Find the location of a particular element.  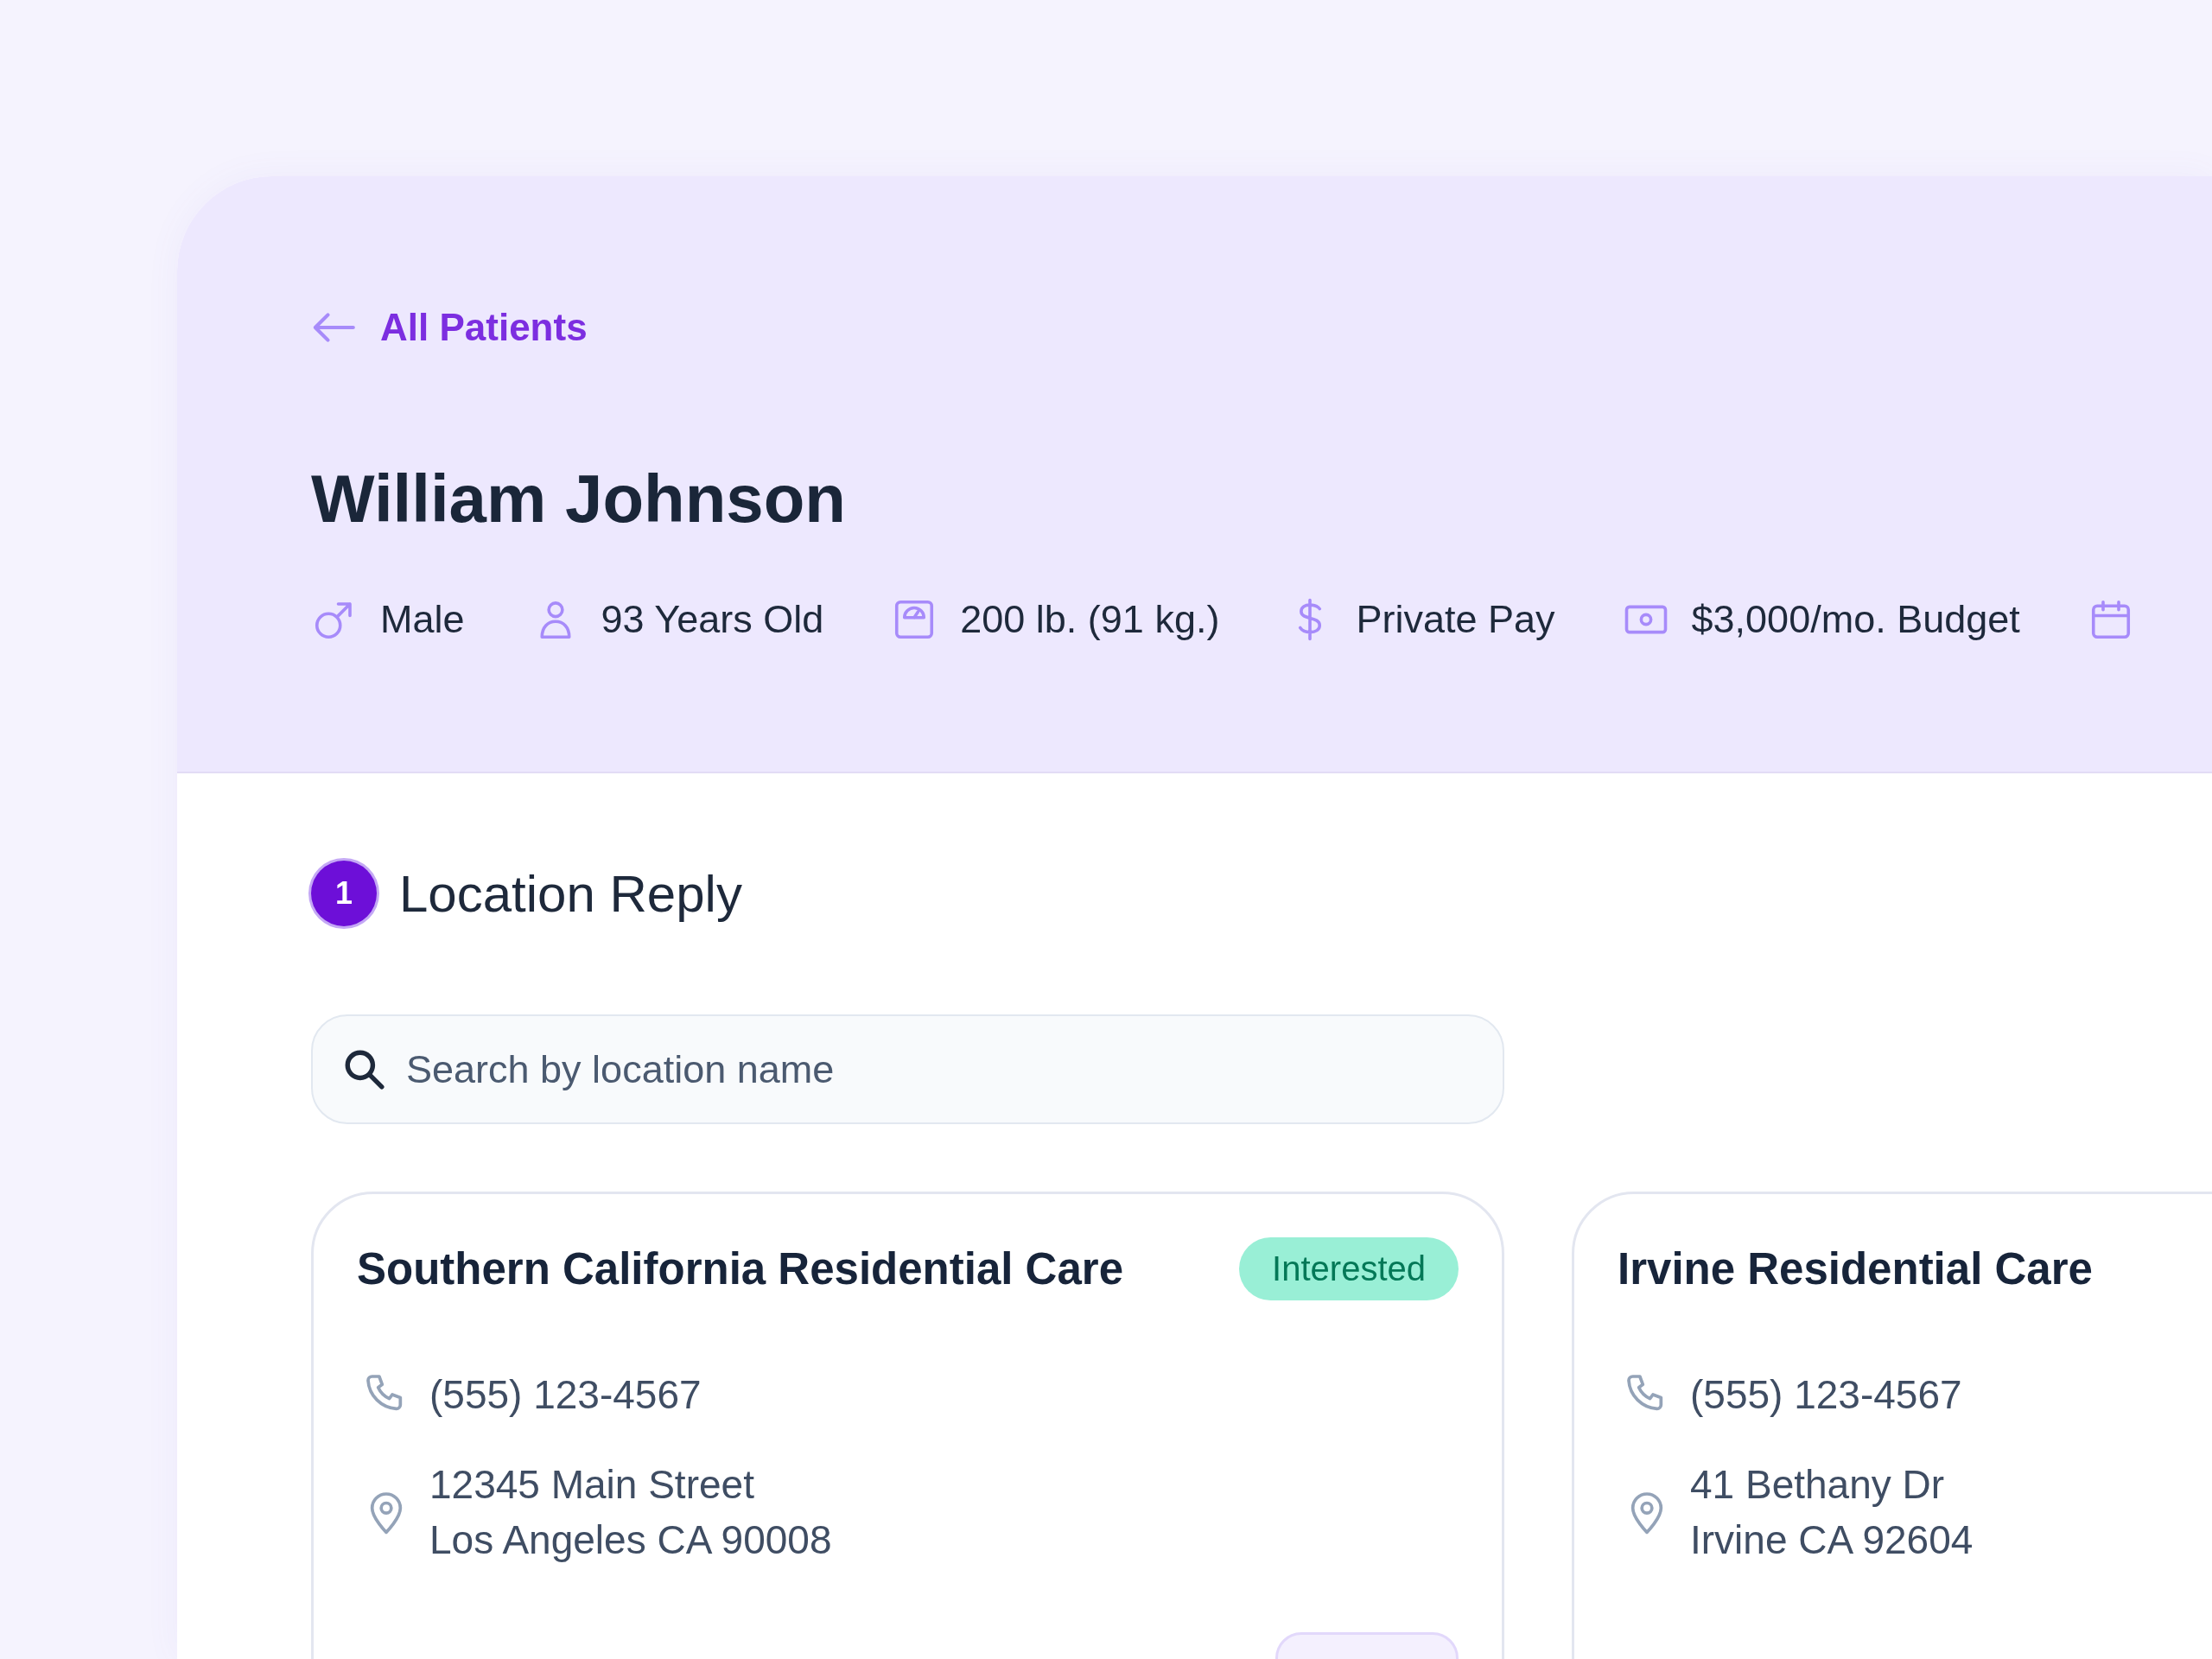

location-name: Southern California Residential Care is located at coordinates (740, 1268).